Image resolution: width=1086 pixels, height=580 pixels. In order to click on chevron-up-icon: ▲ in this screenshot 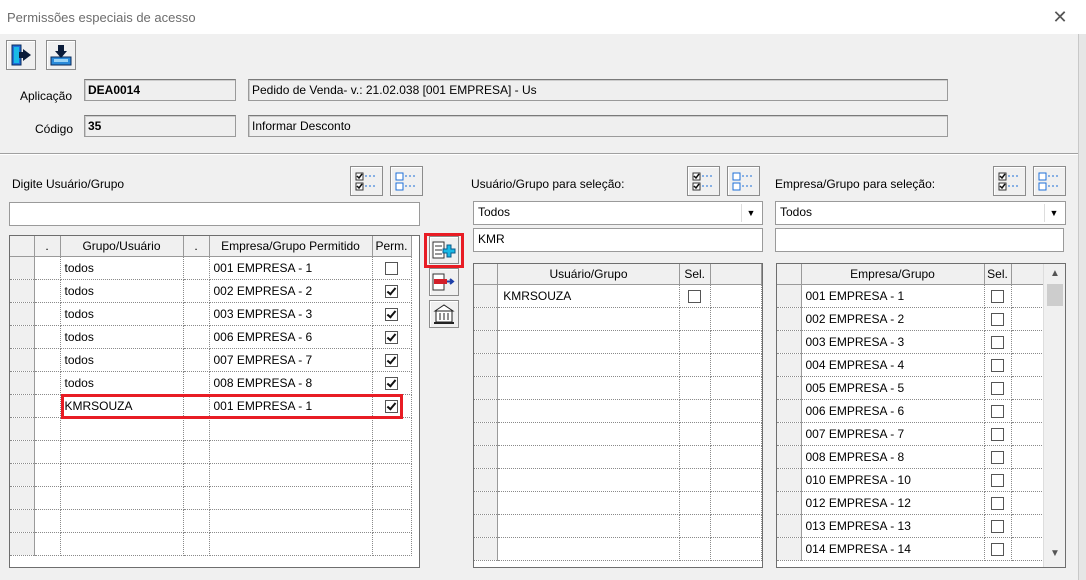, I will do `click(1054, 274)`.